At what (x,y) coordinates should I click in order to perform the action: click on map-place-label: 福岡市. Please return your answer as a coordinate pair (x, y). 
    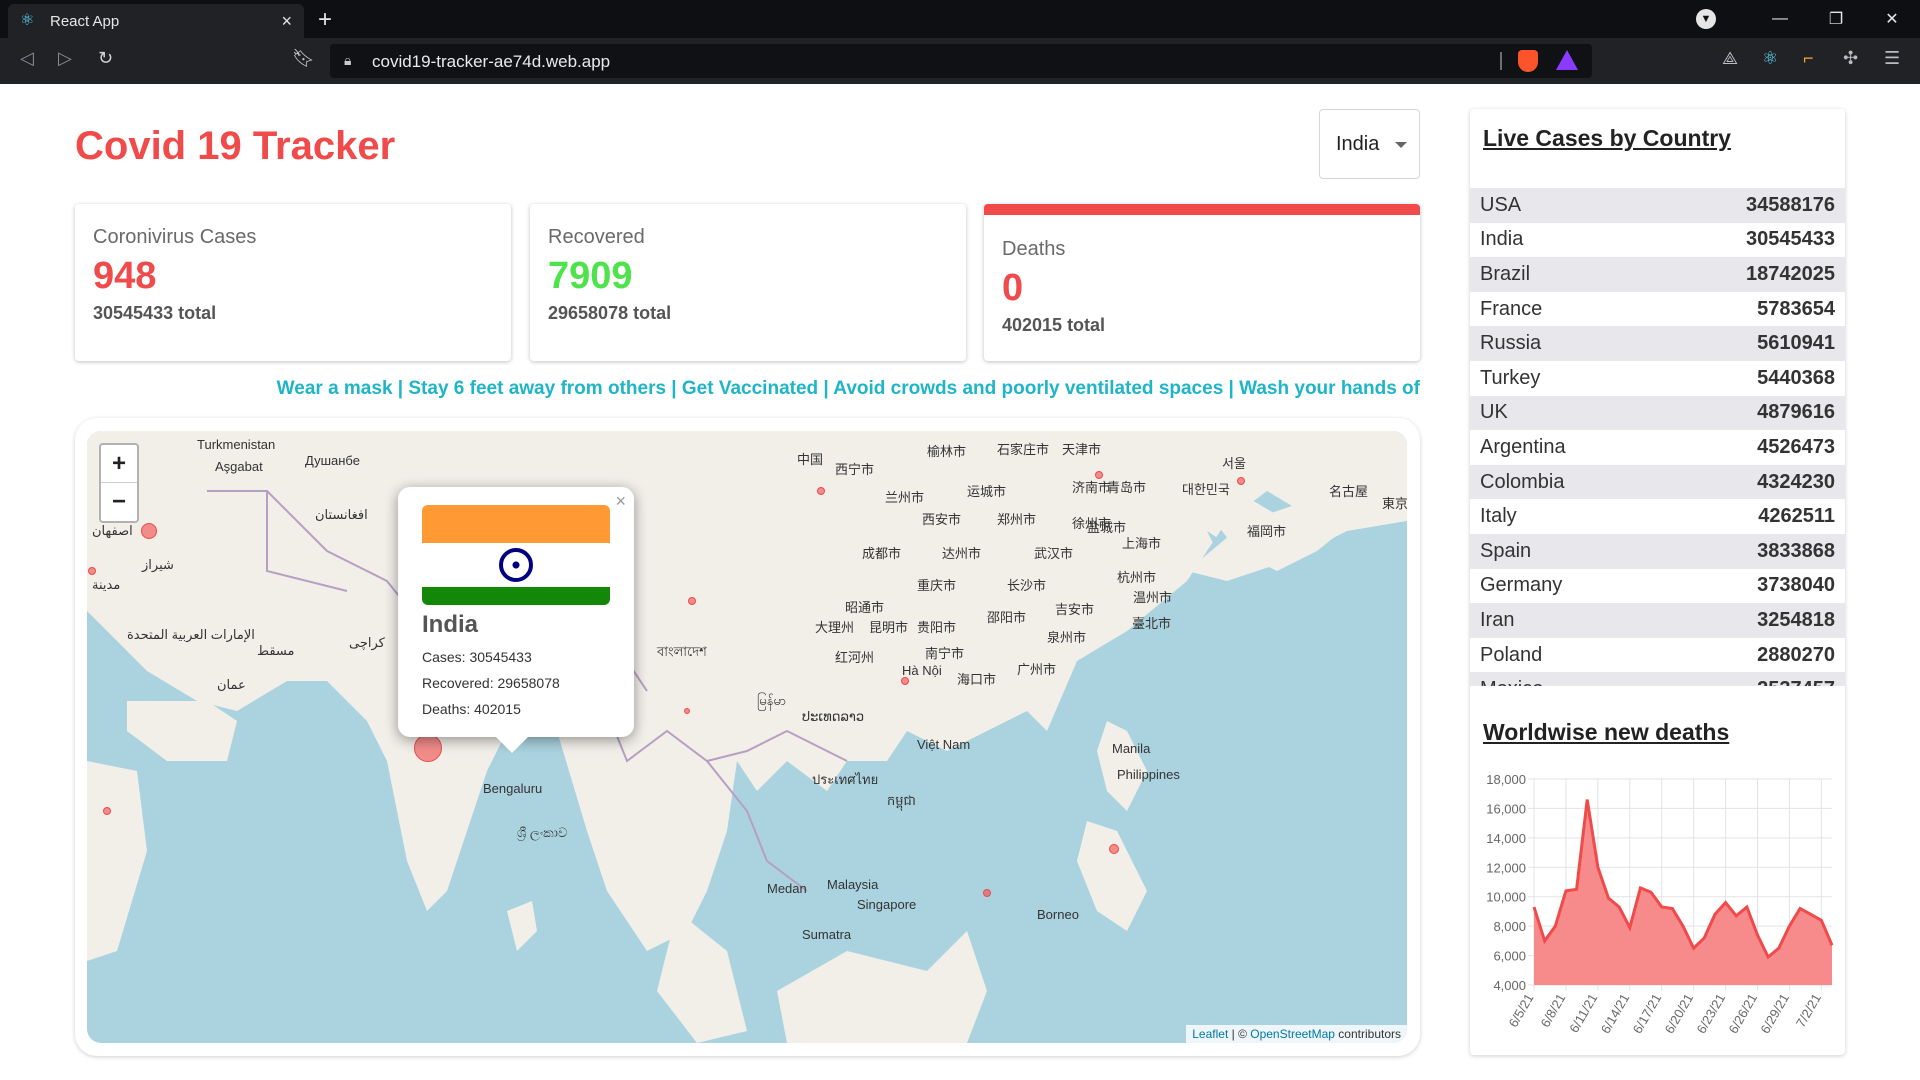
    Looking at the image, I should click on (1267, 531).